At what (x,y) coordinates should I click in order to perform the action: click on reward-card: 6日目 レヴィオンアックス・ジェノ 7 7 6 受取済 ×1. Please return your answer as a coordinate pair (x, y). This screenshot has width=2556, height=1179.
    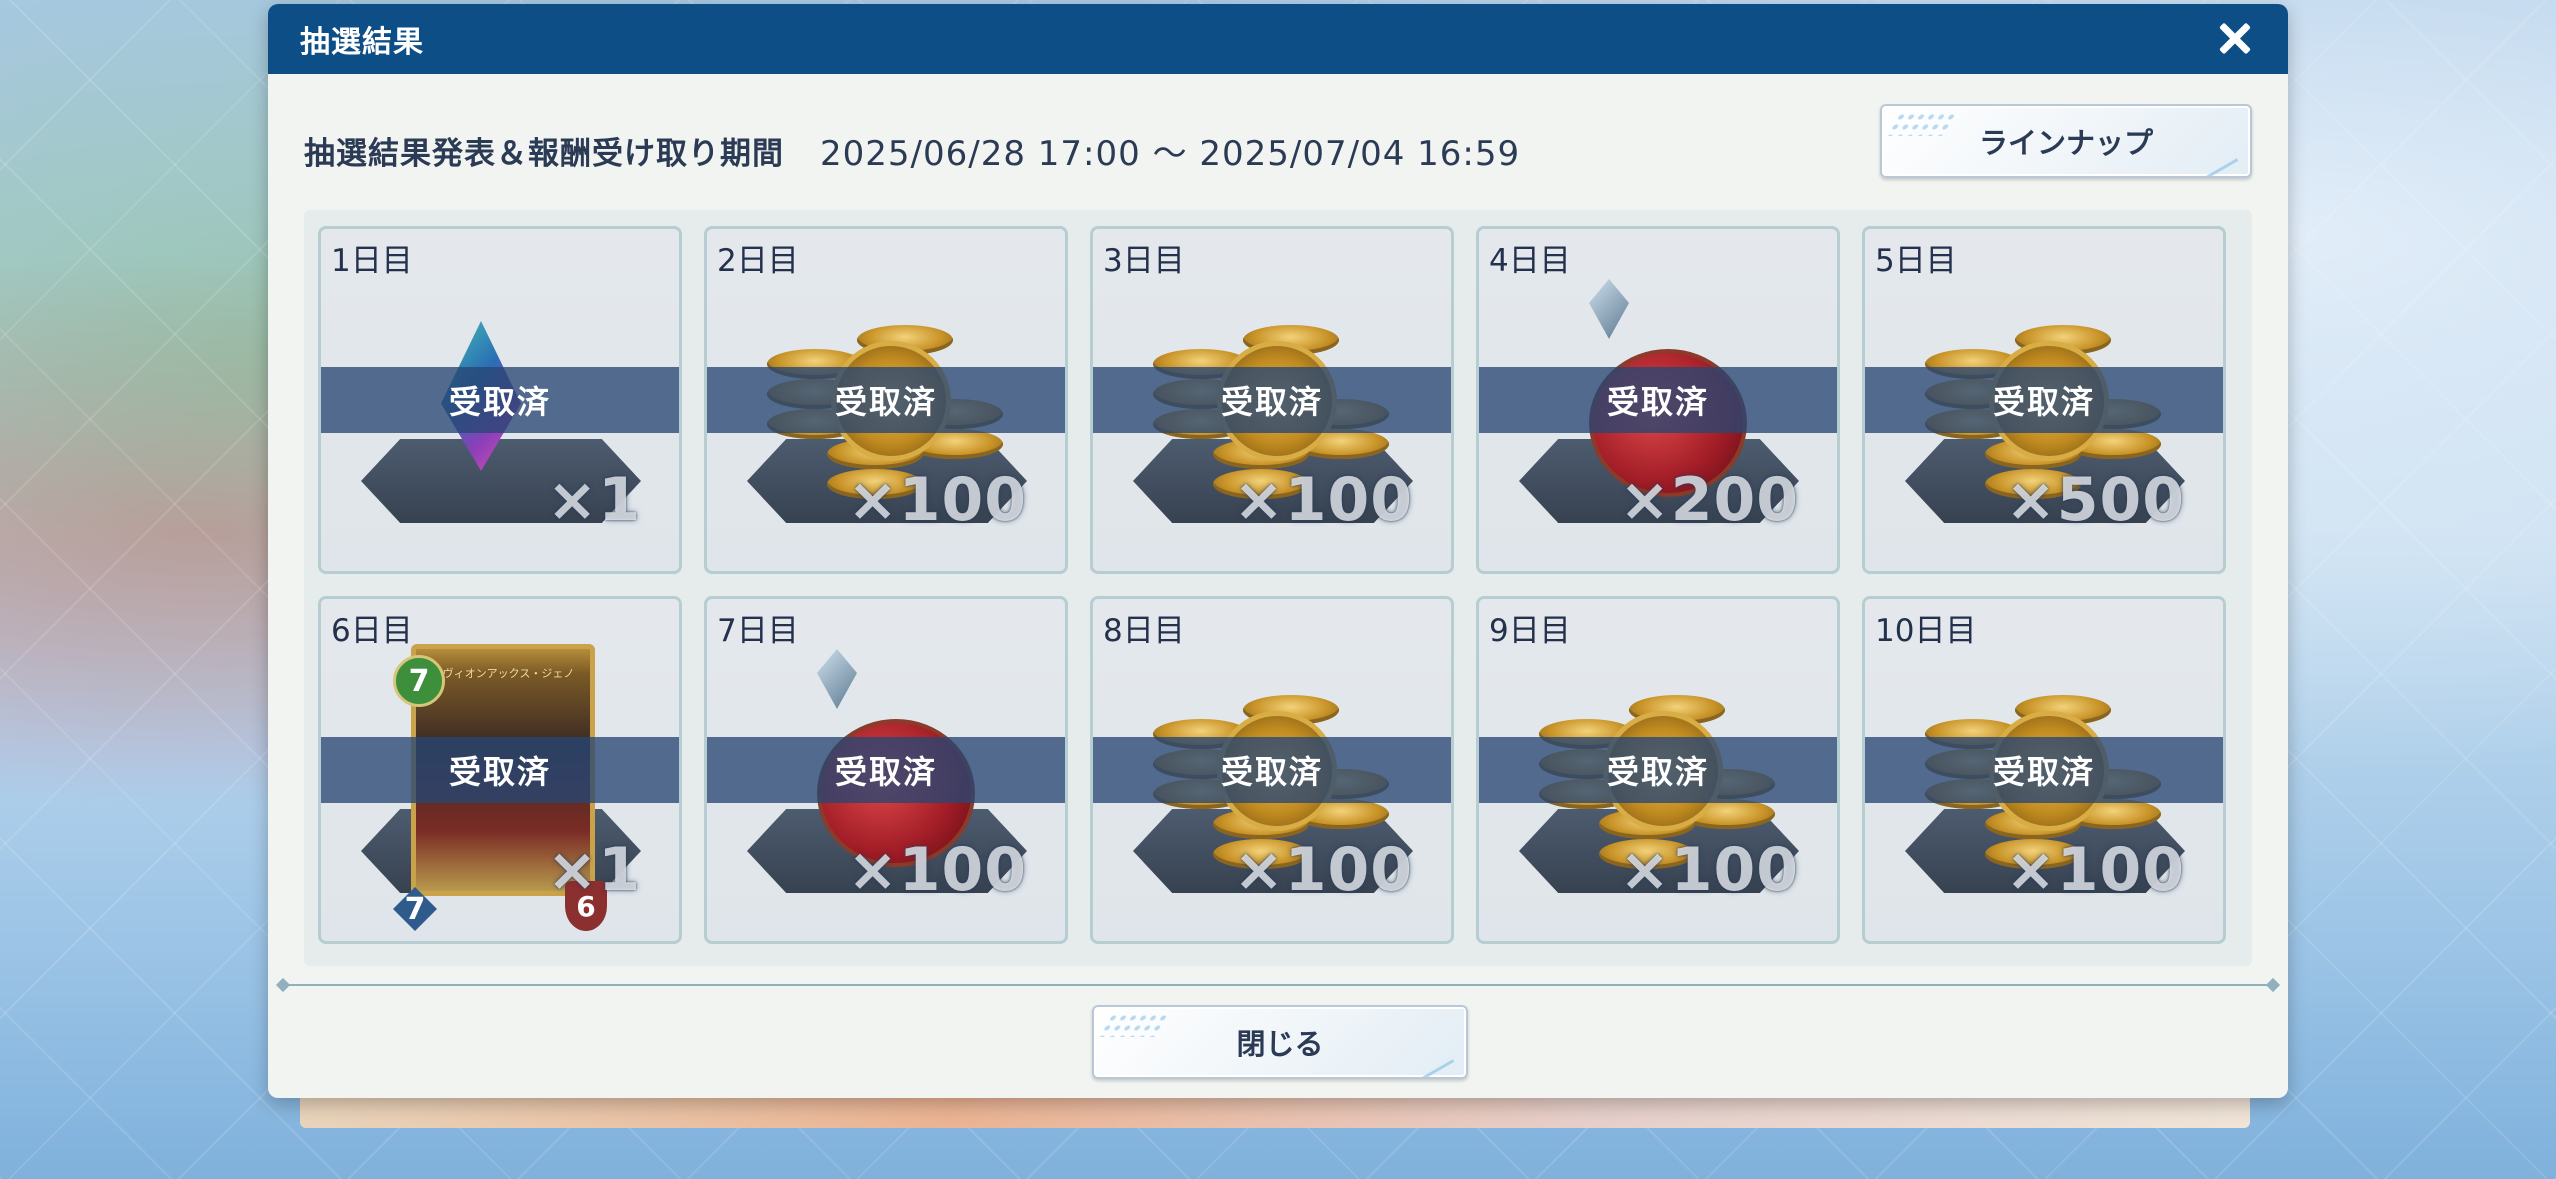
    Looking at the image, I should click on (500, 770).